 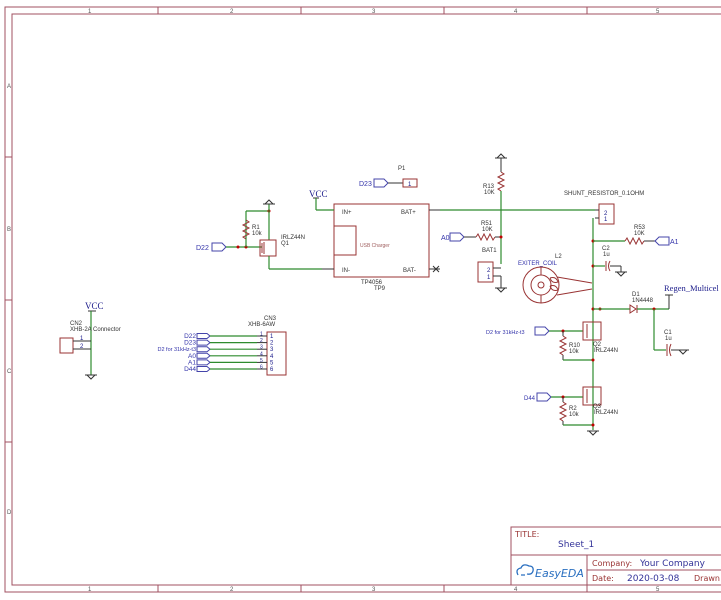 What do you see at coordinates (365, 184) in the screenshot?
I see `net-label-d23: D23` at bounding box center [365, 184].